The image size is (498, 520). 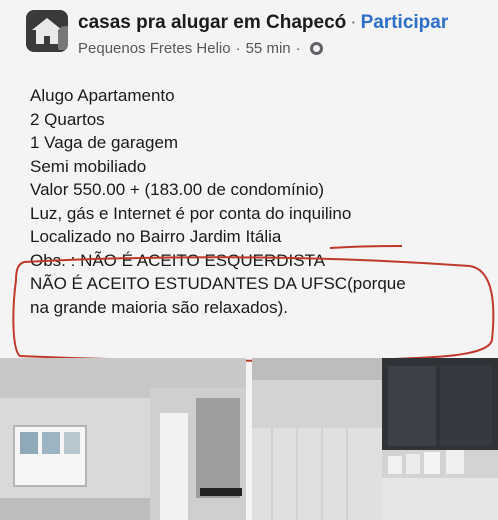 I want to click on post-text-line: Semi mobiliado, so click(x=88, y=166).